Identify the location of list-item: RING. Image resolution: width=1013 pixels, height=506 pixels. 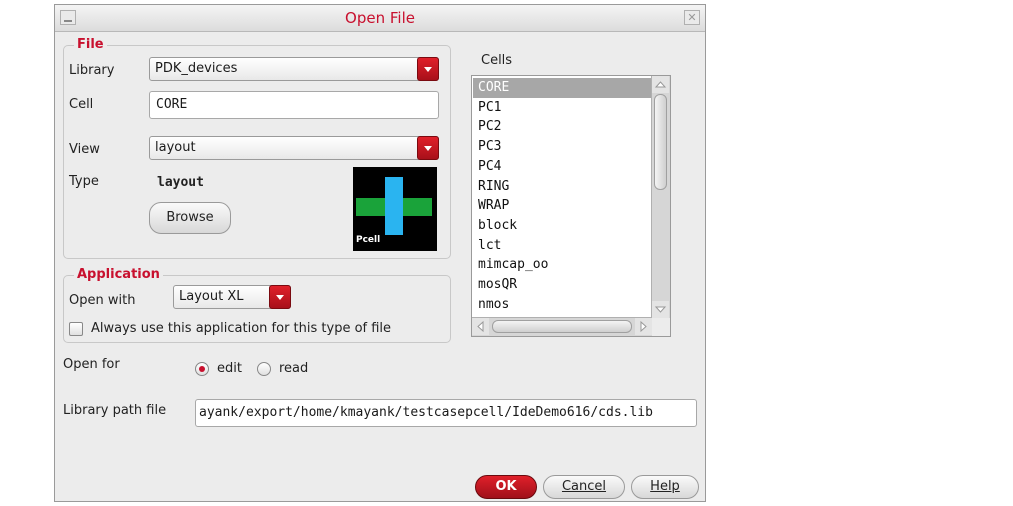
(562, 187).